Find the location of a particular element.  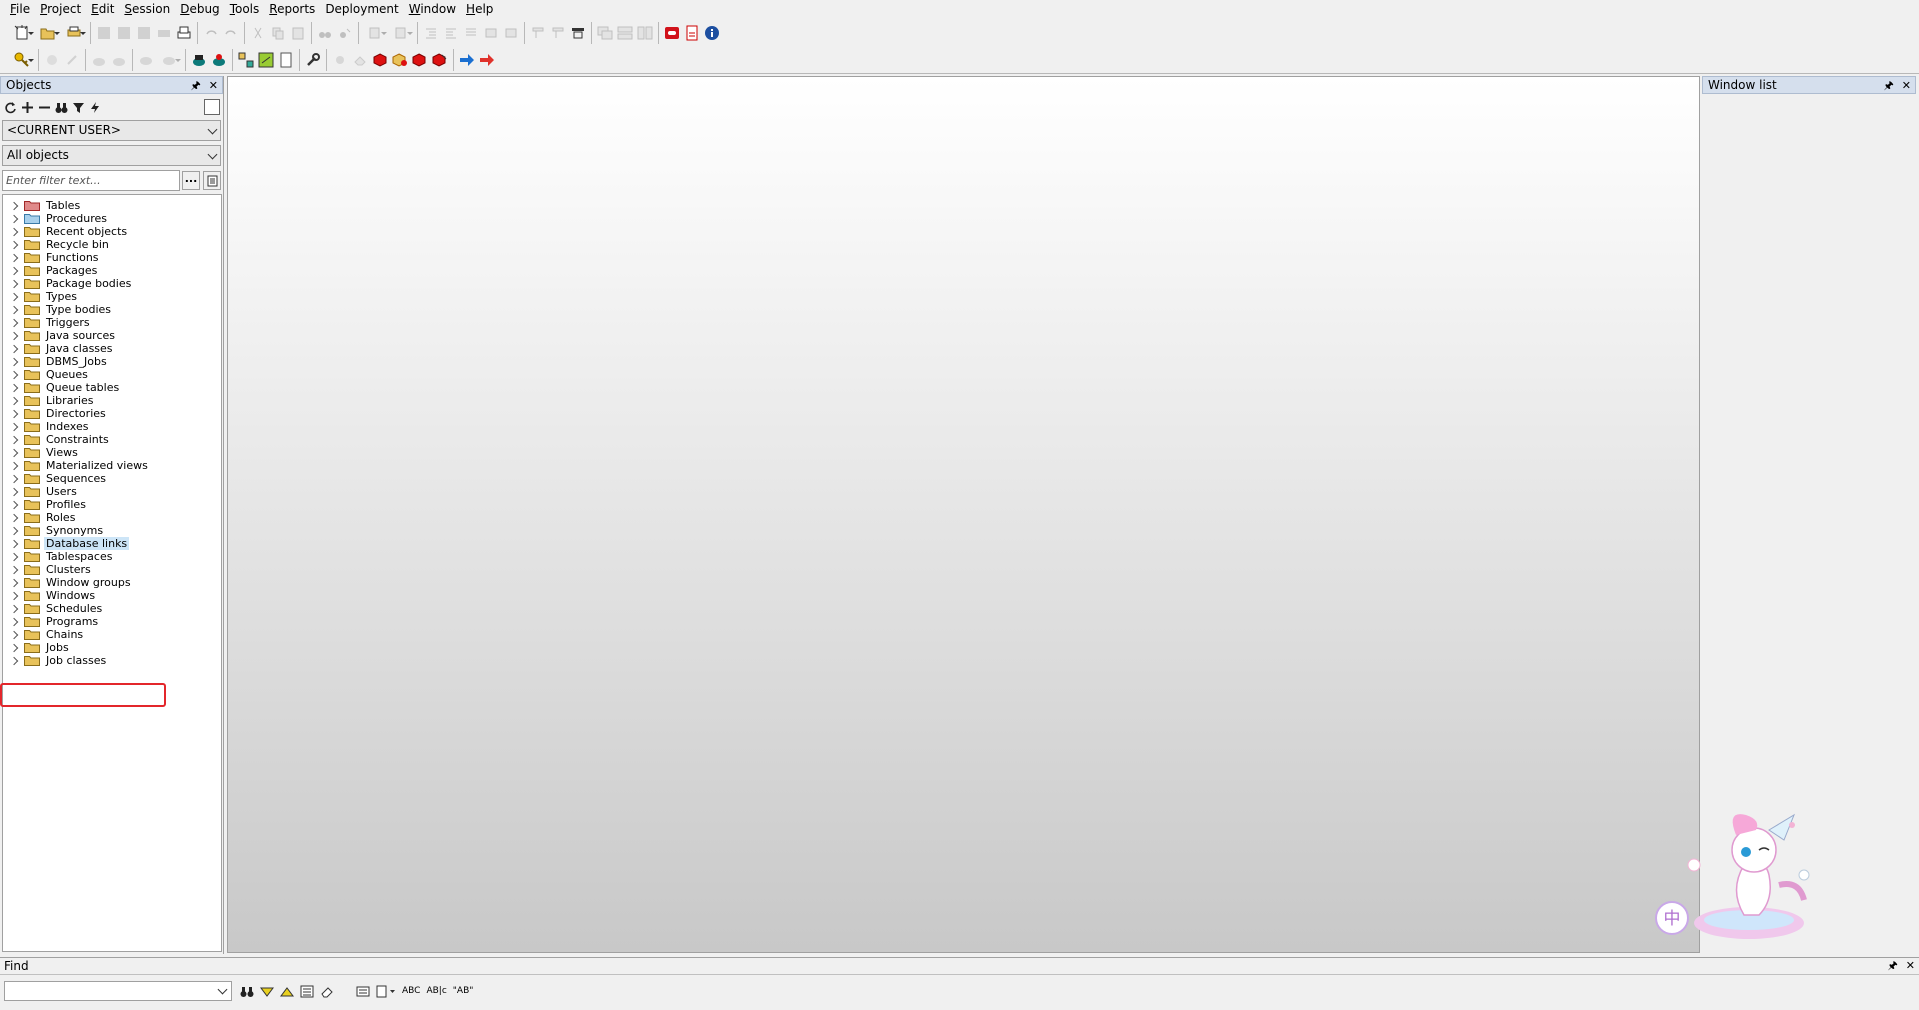

arrow-right-red-icon is located at coordinates (487, 60).